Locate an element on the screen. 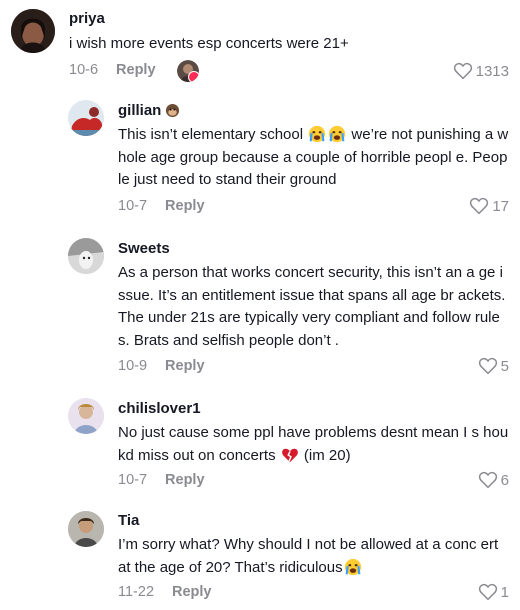 This screenshot has width=520, height=610. comment-username: priya is located at coordinates (87, 18).